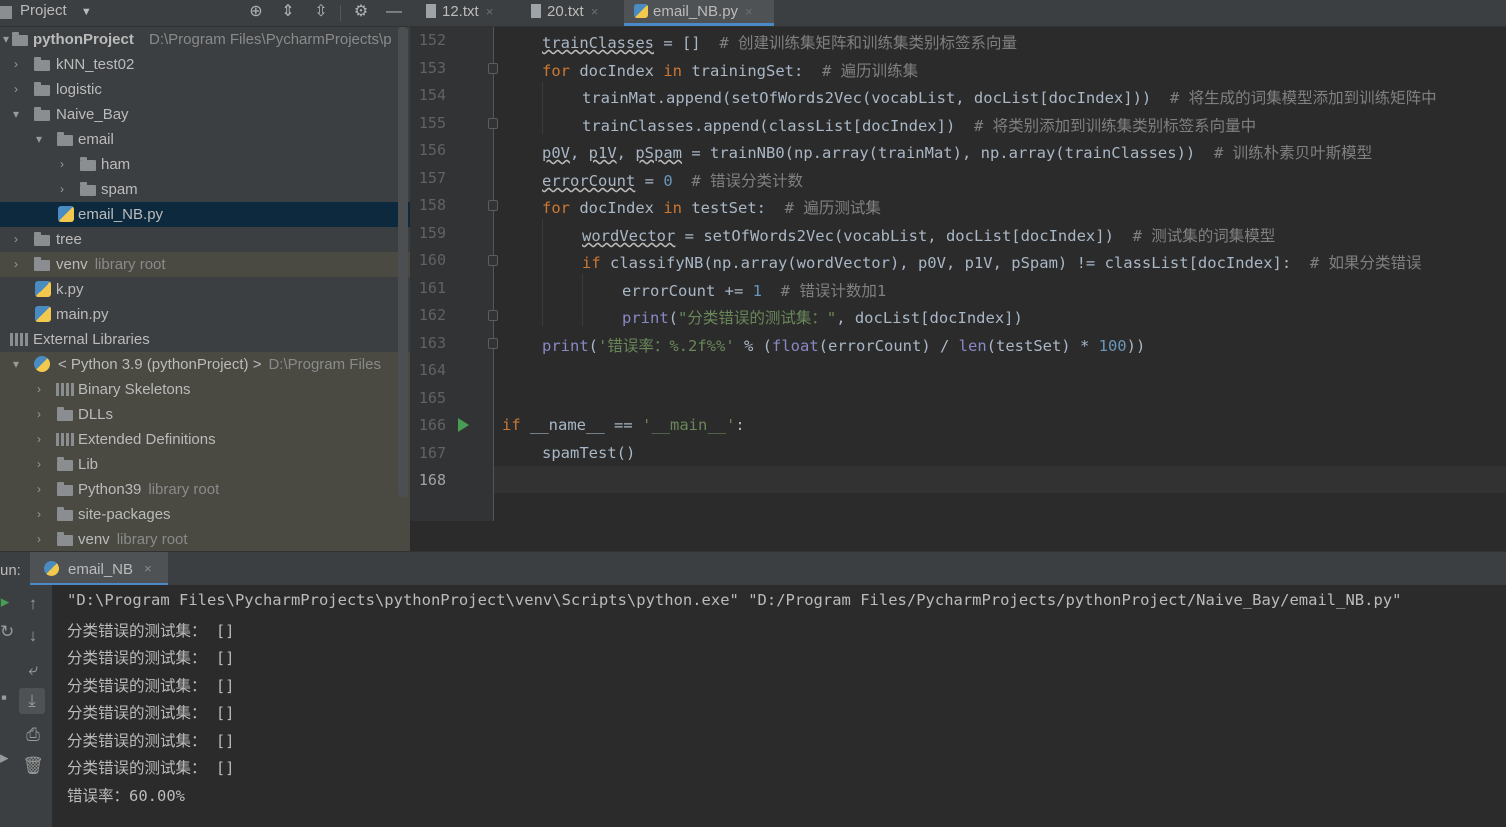 The width and height of the screenshot is (1506, 827). Describe the element at coordinates (7, 632) in the screenshot. I see `refresh-icon: ↻` at that location.